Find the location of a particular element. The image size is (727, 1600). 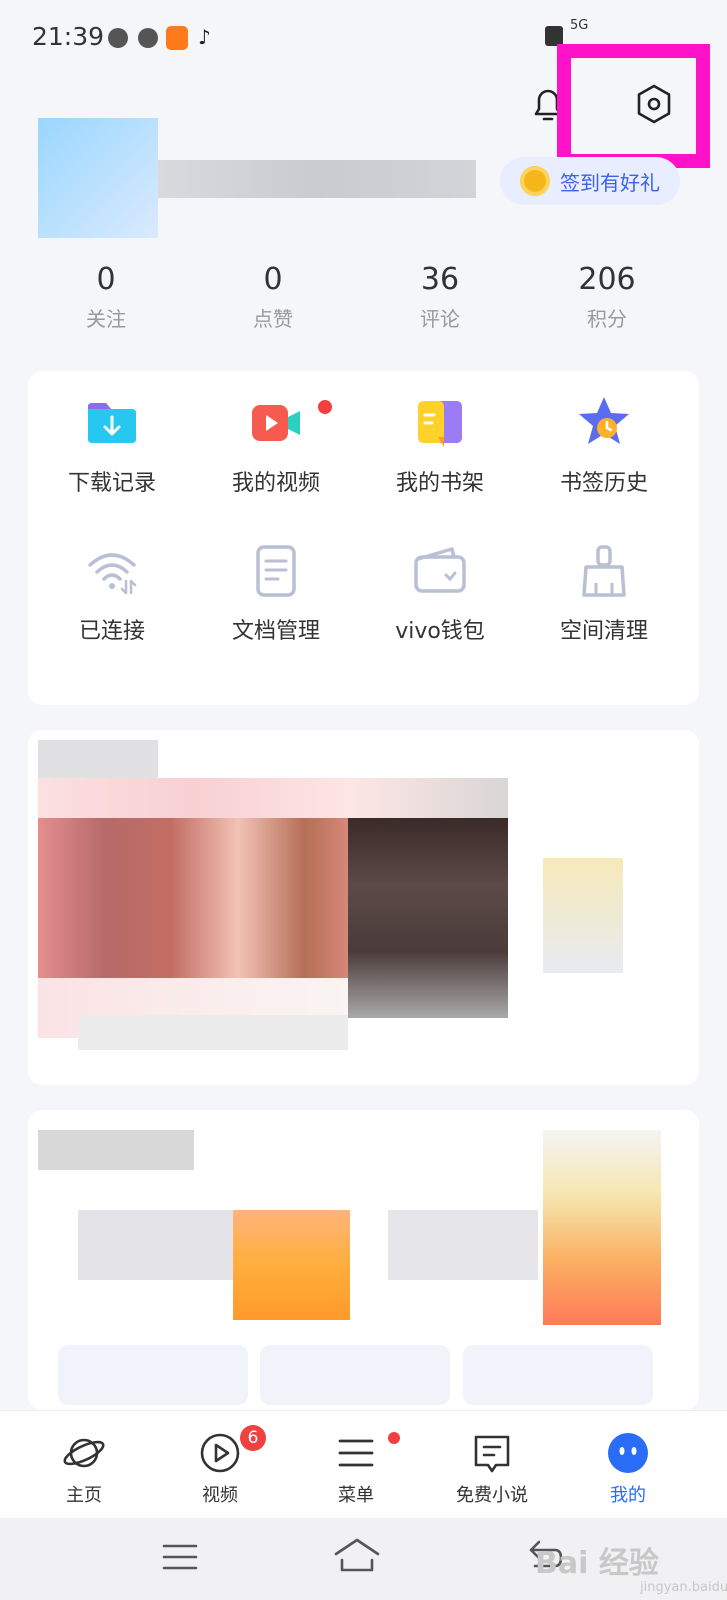

bookshelf-icon is located at coordinates (440, 424).